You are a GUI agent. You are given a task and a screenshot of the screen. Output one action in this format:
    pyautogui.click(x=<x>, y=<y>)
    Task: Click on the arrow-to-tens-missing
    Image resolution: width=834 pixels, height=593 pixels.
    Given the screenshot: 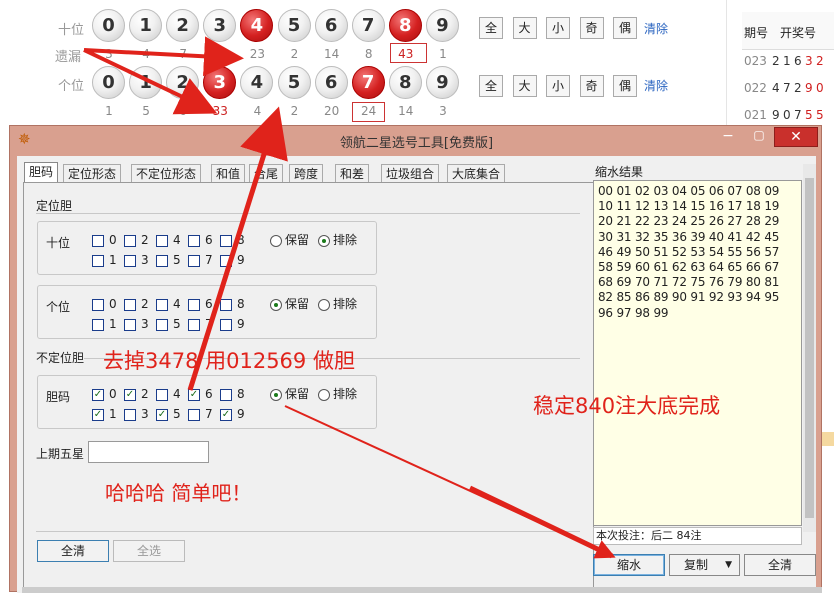 What is the action you would take?
    pyautogui.click(x=163, y=56)
    